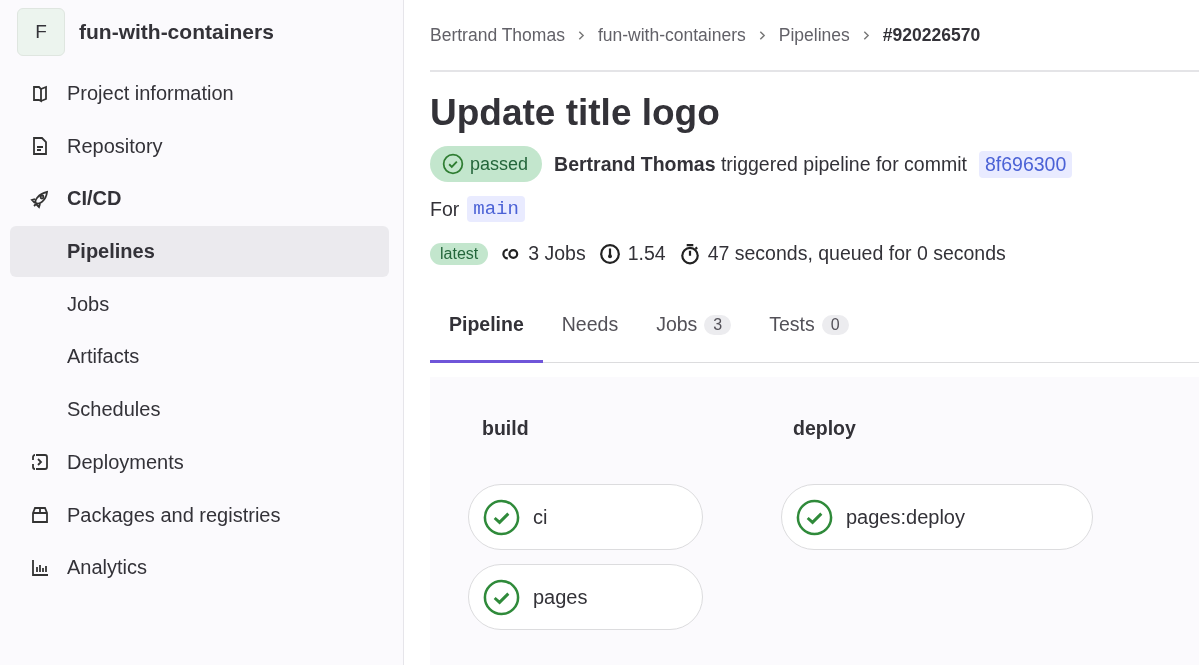 The image size is (1199, 665). I want to click on breadcrumb-link: Pipelines, so click(814, 35).